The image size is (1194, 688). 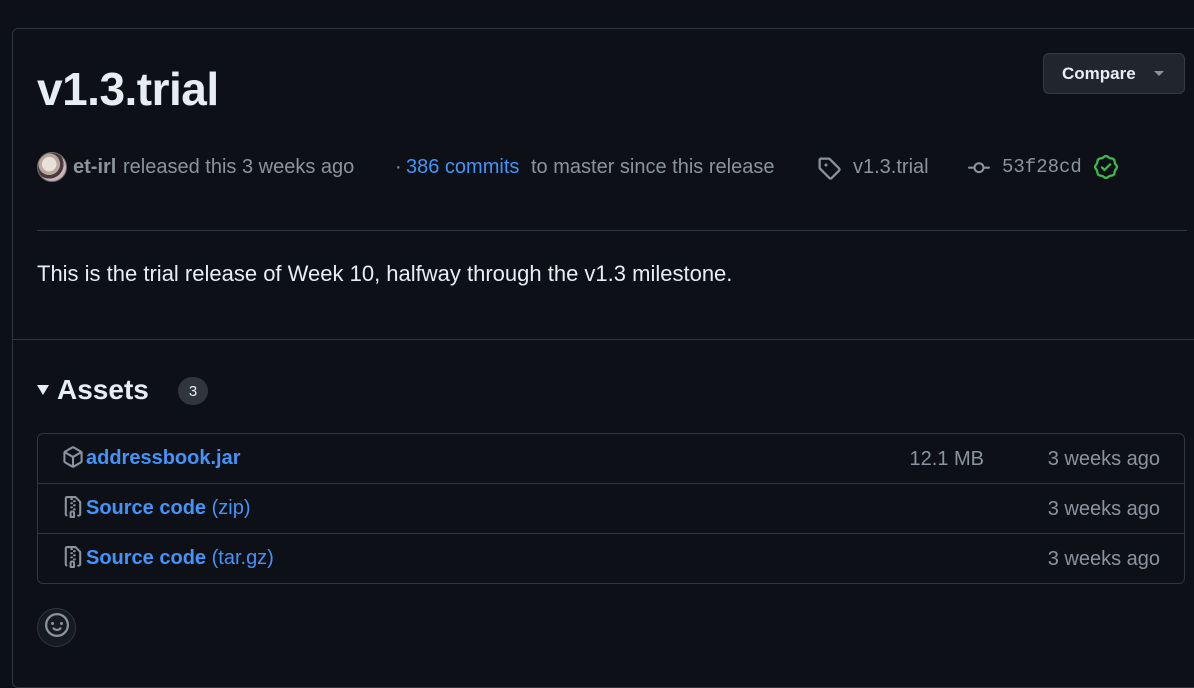 I want to click on chevron-down-icon, so click(x=1159, y=73).